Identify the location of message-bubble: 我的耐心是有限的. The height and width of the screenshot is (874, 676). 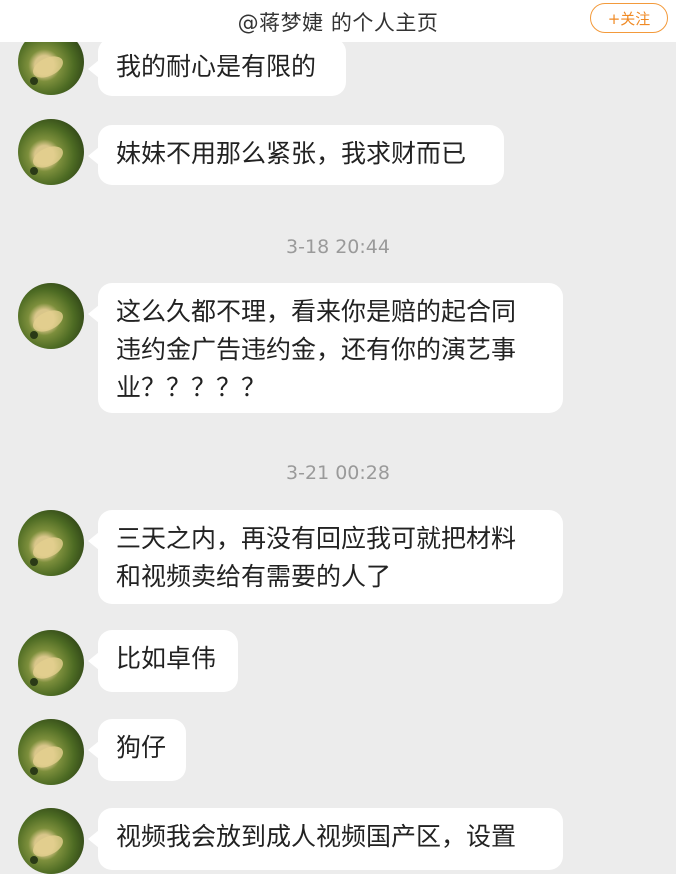
(217, 67).